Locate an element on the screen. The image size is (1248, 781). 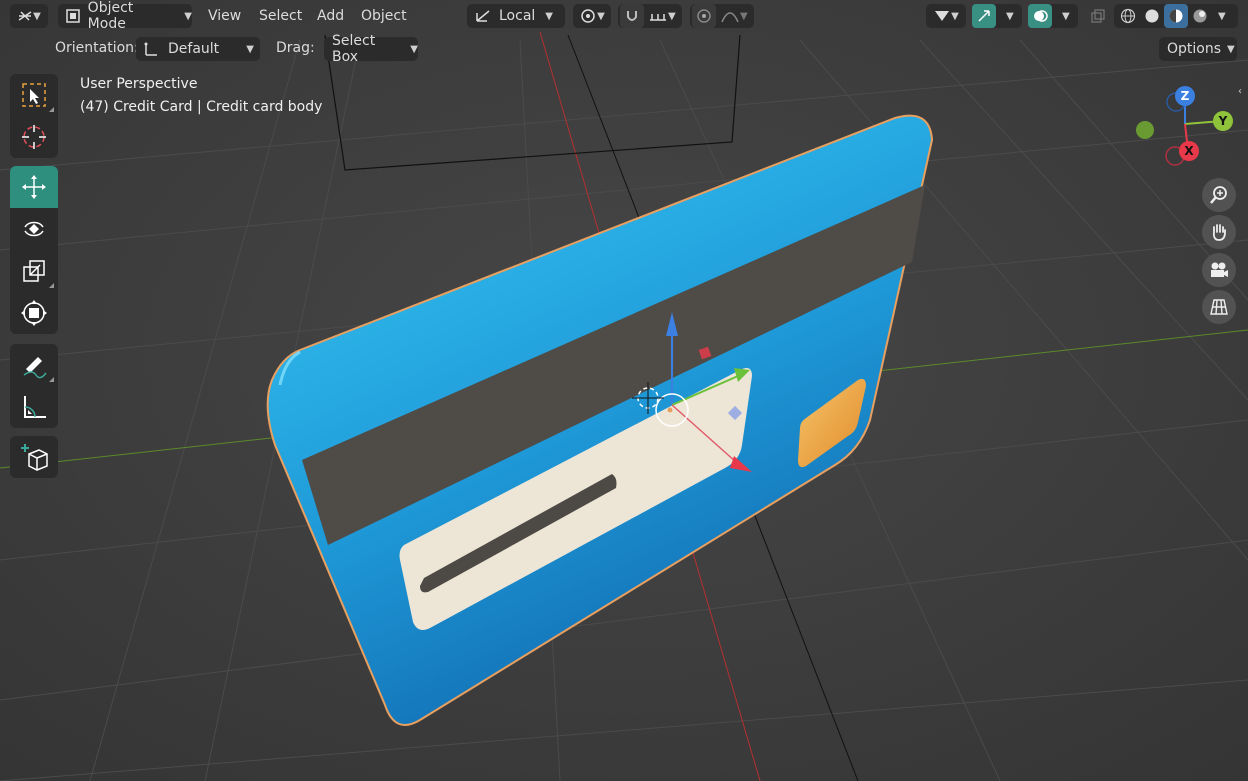
visibility-dropdown: ▼ is located at coordinates (946, 16).